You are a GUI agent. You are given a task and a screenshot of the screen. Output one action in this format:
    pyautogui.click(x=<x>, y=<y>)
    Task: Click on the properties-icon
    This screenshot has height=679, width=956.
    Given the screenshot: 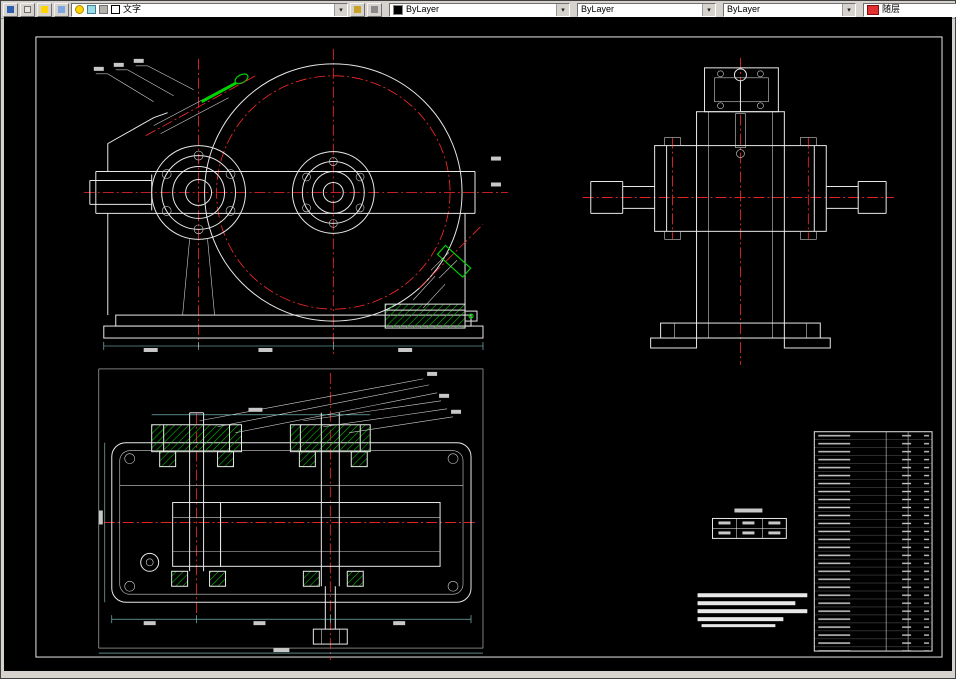 What is the action you would take?
    pyautogui.click(x=374, y=9)
    